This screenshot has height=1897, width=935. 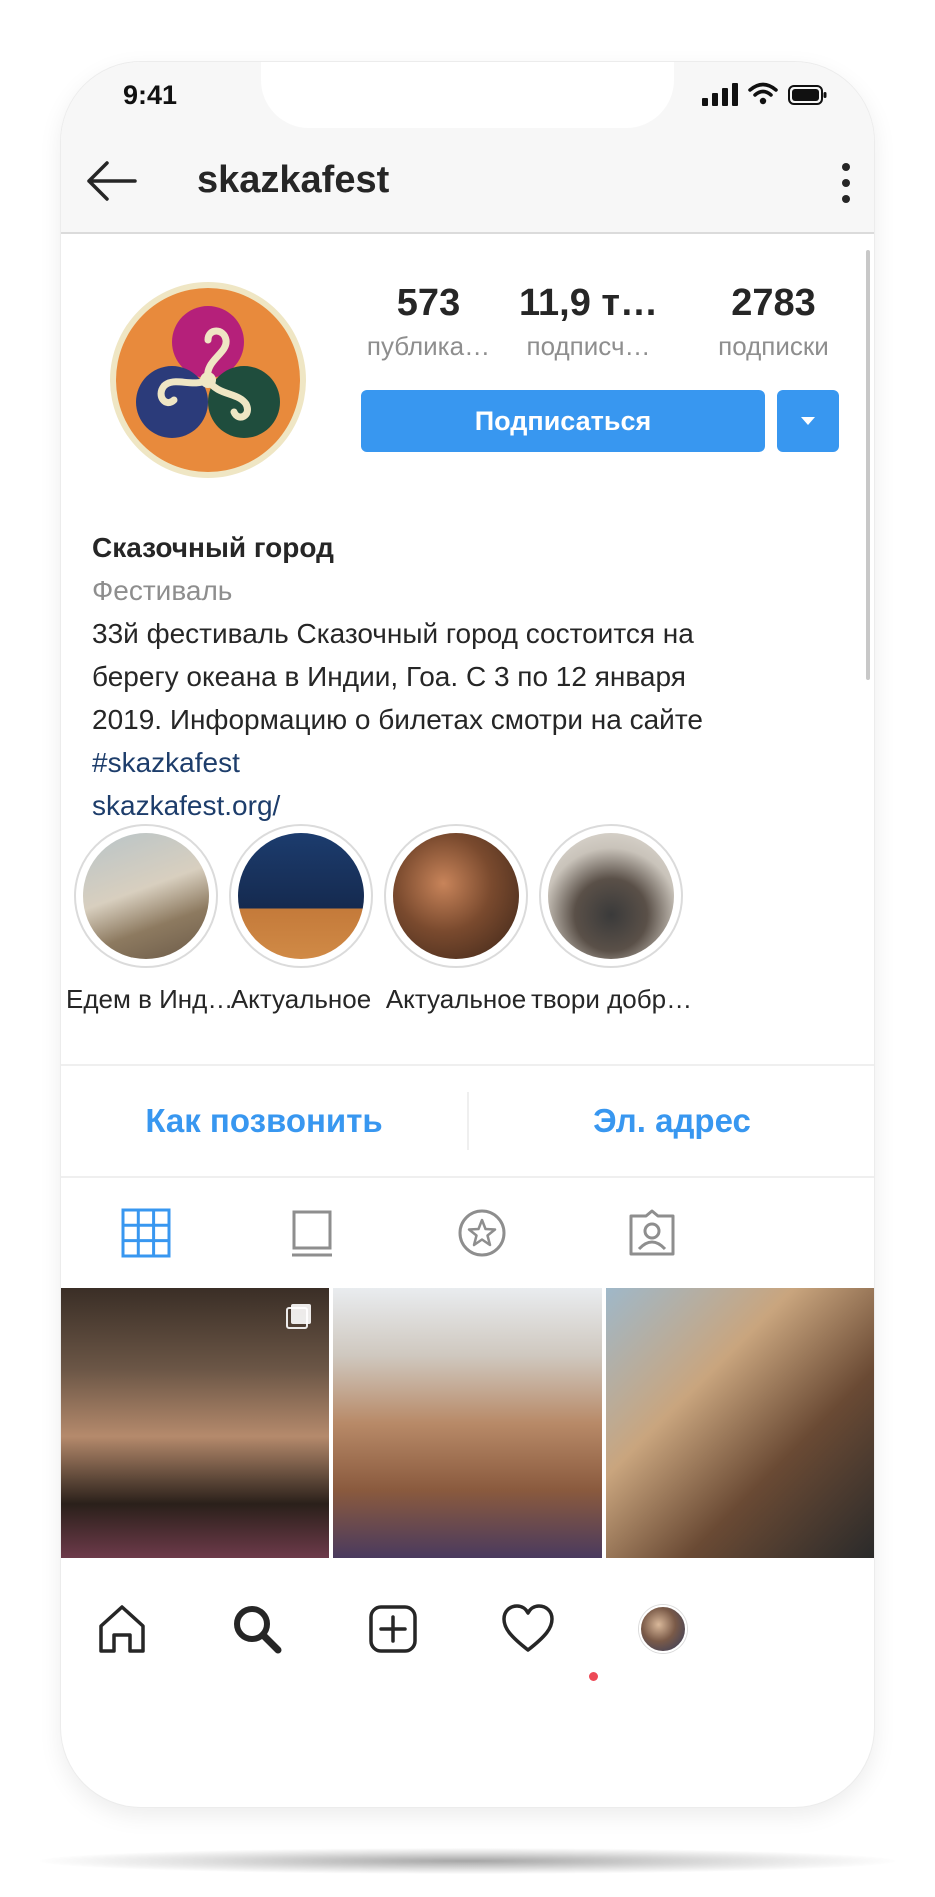 I want to click on status-time: 9:41, so click(x=150, y=95).